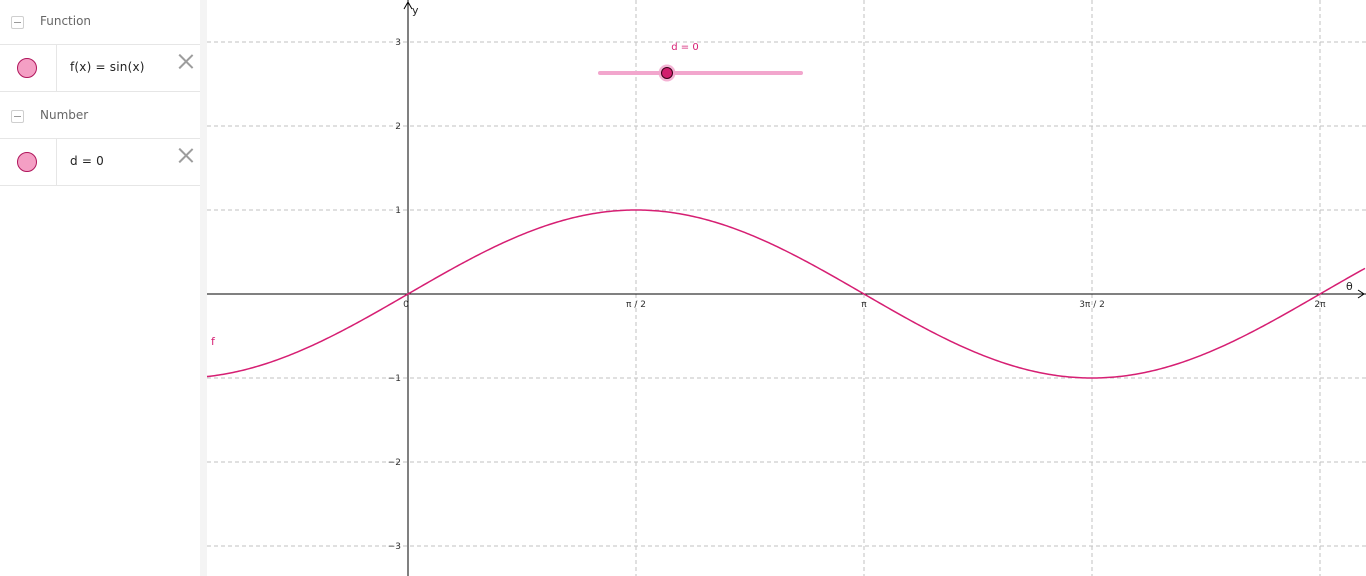 The width and height of the screenshot is (1366, 576). What do you see at coordinates (415, 10) in the screenshot?
I see `y-axis-label: y` at bounding box center [415, 10].